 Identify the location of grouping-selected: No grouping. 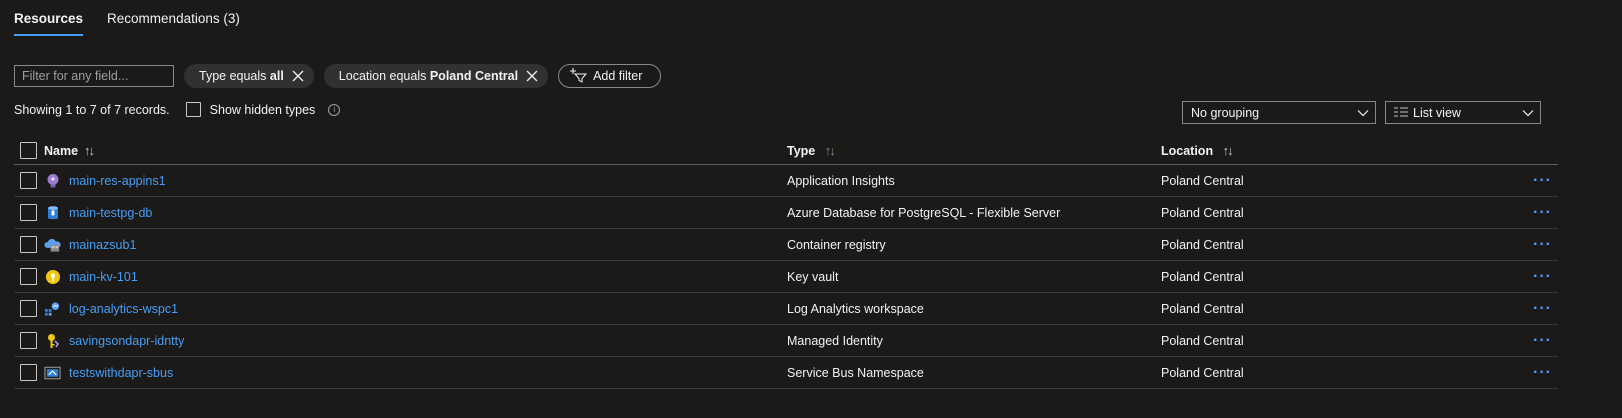
(1225, 112).